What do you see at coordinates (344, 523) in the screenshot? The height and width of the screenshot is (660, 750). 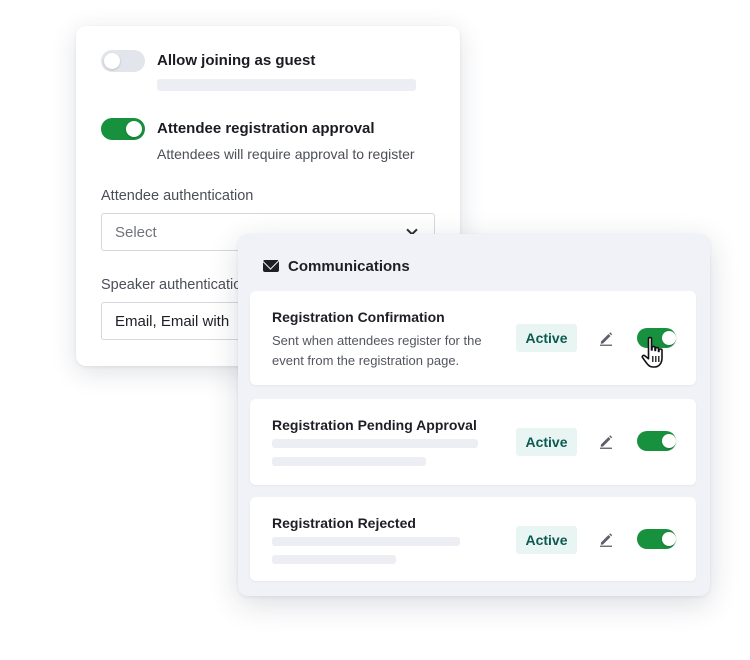 I see `item-title: Registration Rejected` at bounding box center [344, 523].